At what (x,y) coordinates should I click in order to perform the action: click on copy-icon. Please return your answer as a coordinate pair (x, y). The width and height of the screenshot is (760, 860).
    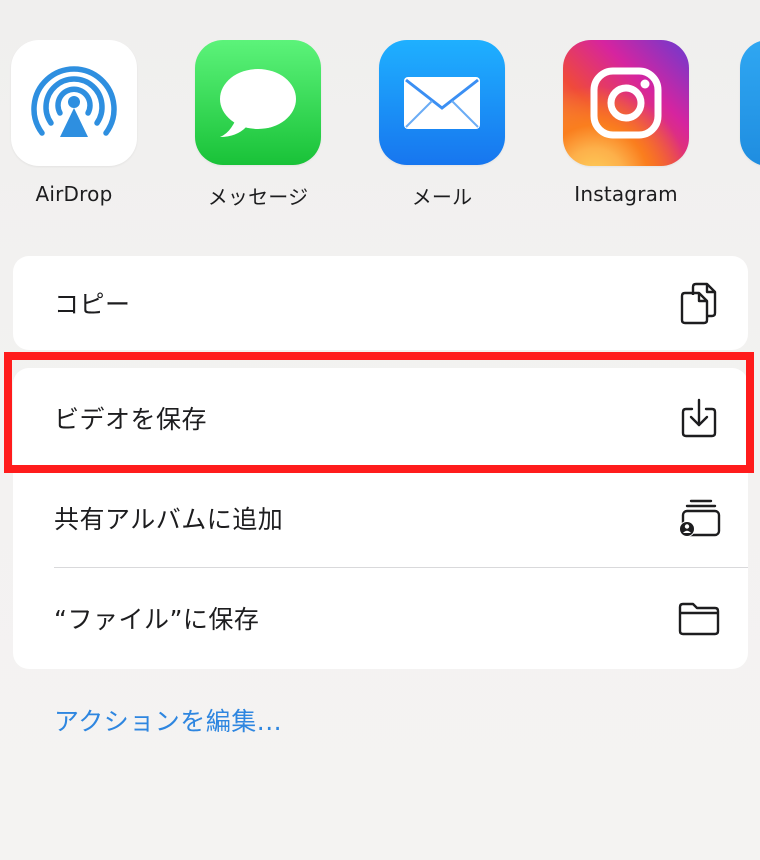
    Looking at the image, I should click on (699, 303).